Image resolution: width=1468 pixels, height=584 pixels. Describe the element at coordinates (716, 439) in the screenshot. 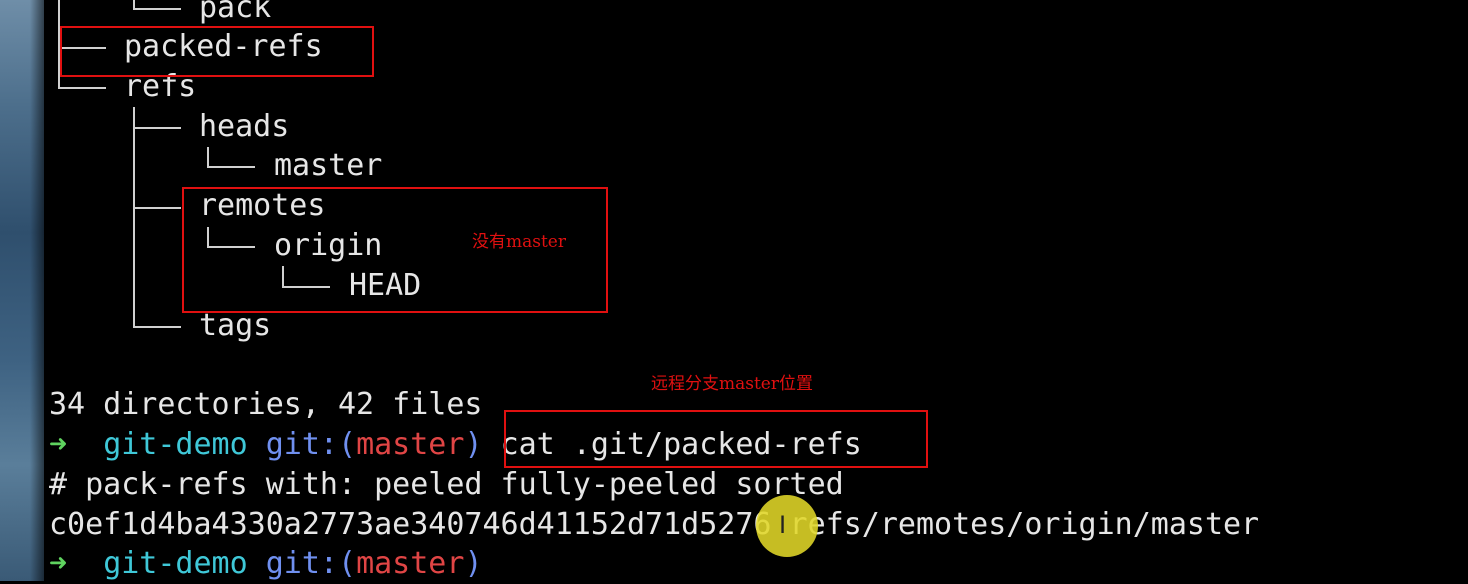

I see `highlight-box-command` at that location.